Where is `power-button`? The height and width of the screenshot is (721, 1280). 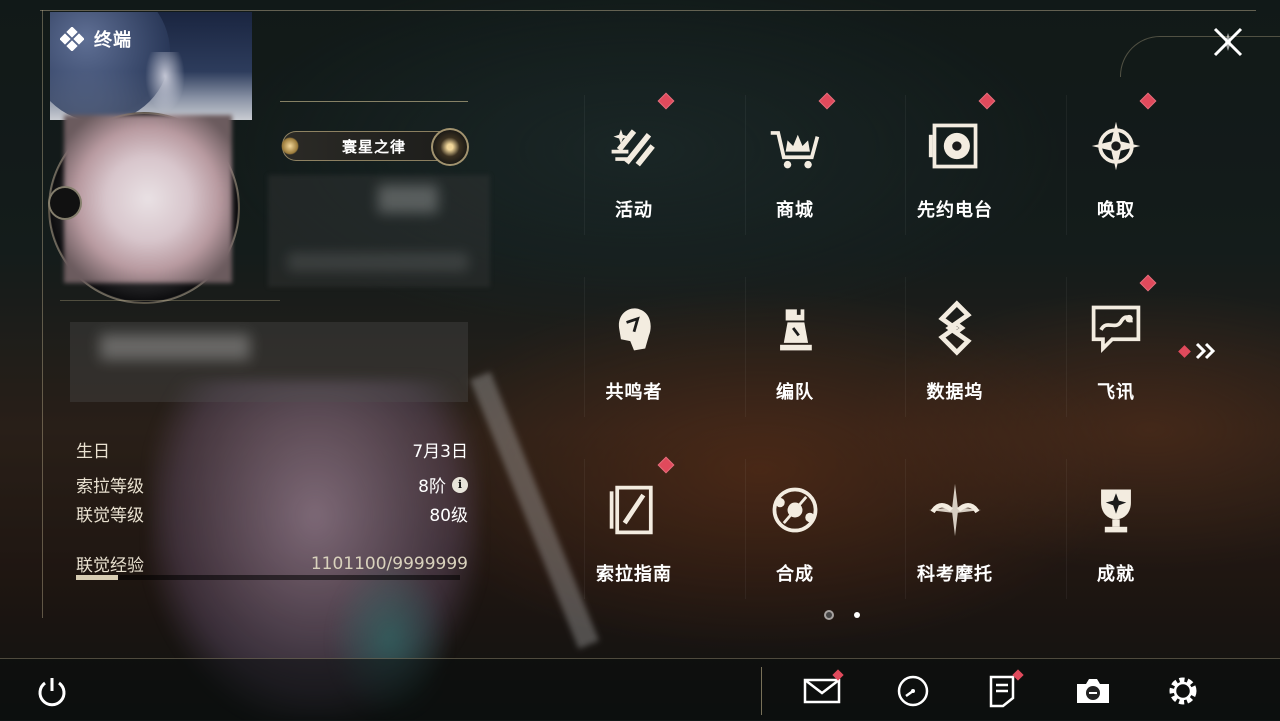 power-button is located at coordinates (52, 692).